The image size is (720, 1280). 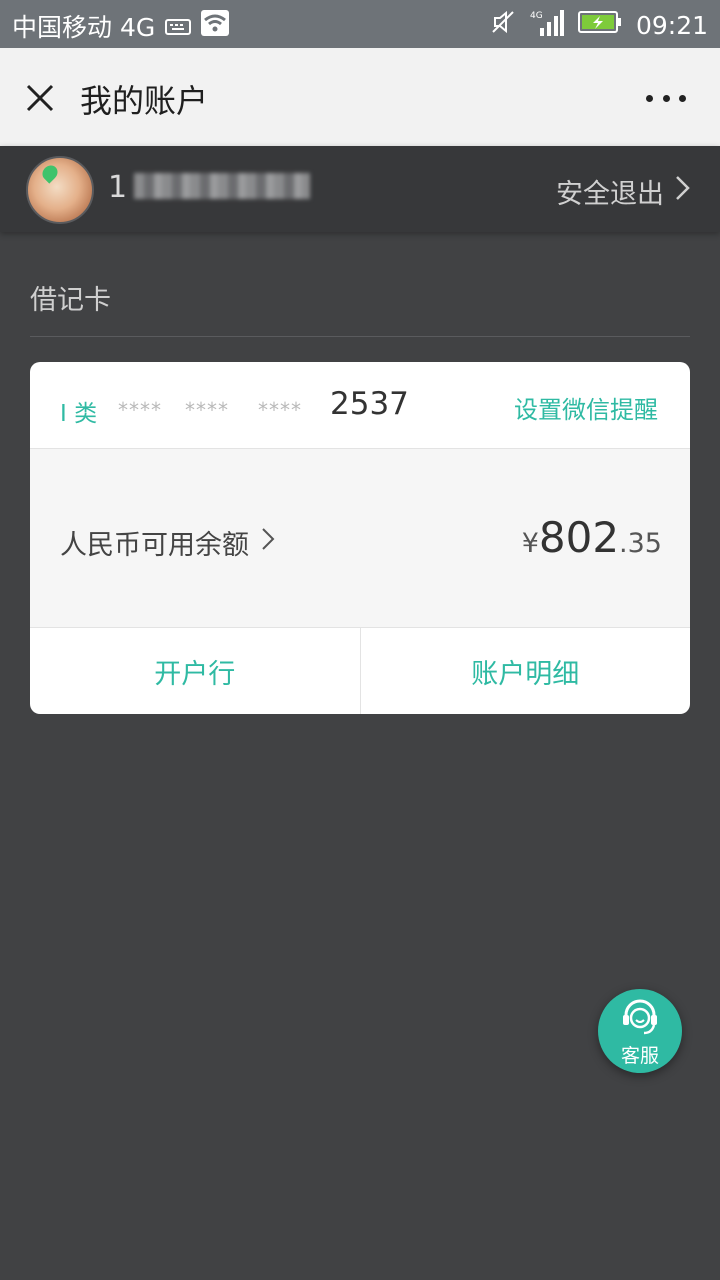 What do you see at coordinates (222, 186) in the screenshot?
I see `phone-masked-digits` at bounding box center [222, 186].